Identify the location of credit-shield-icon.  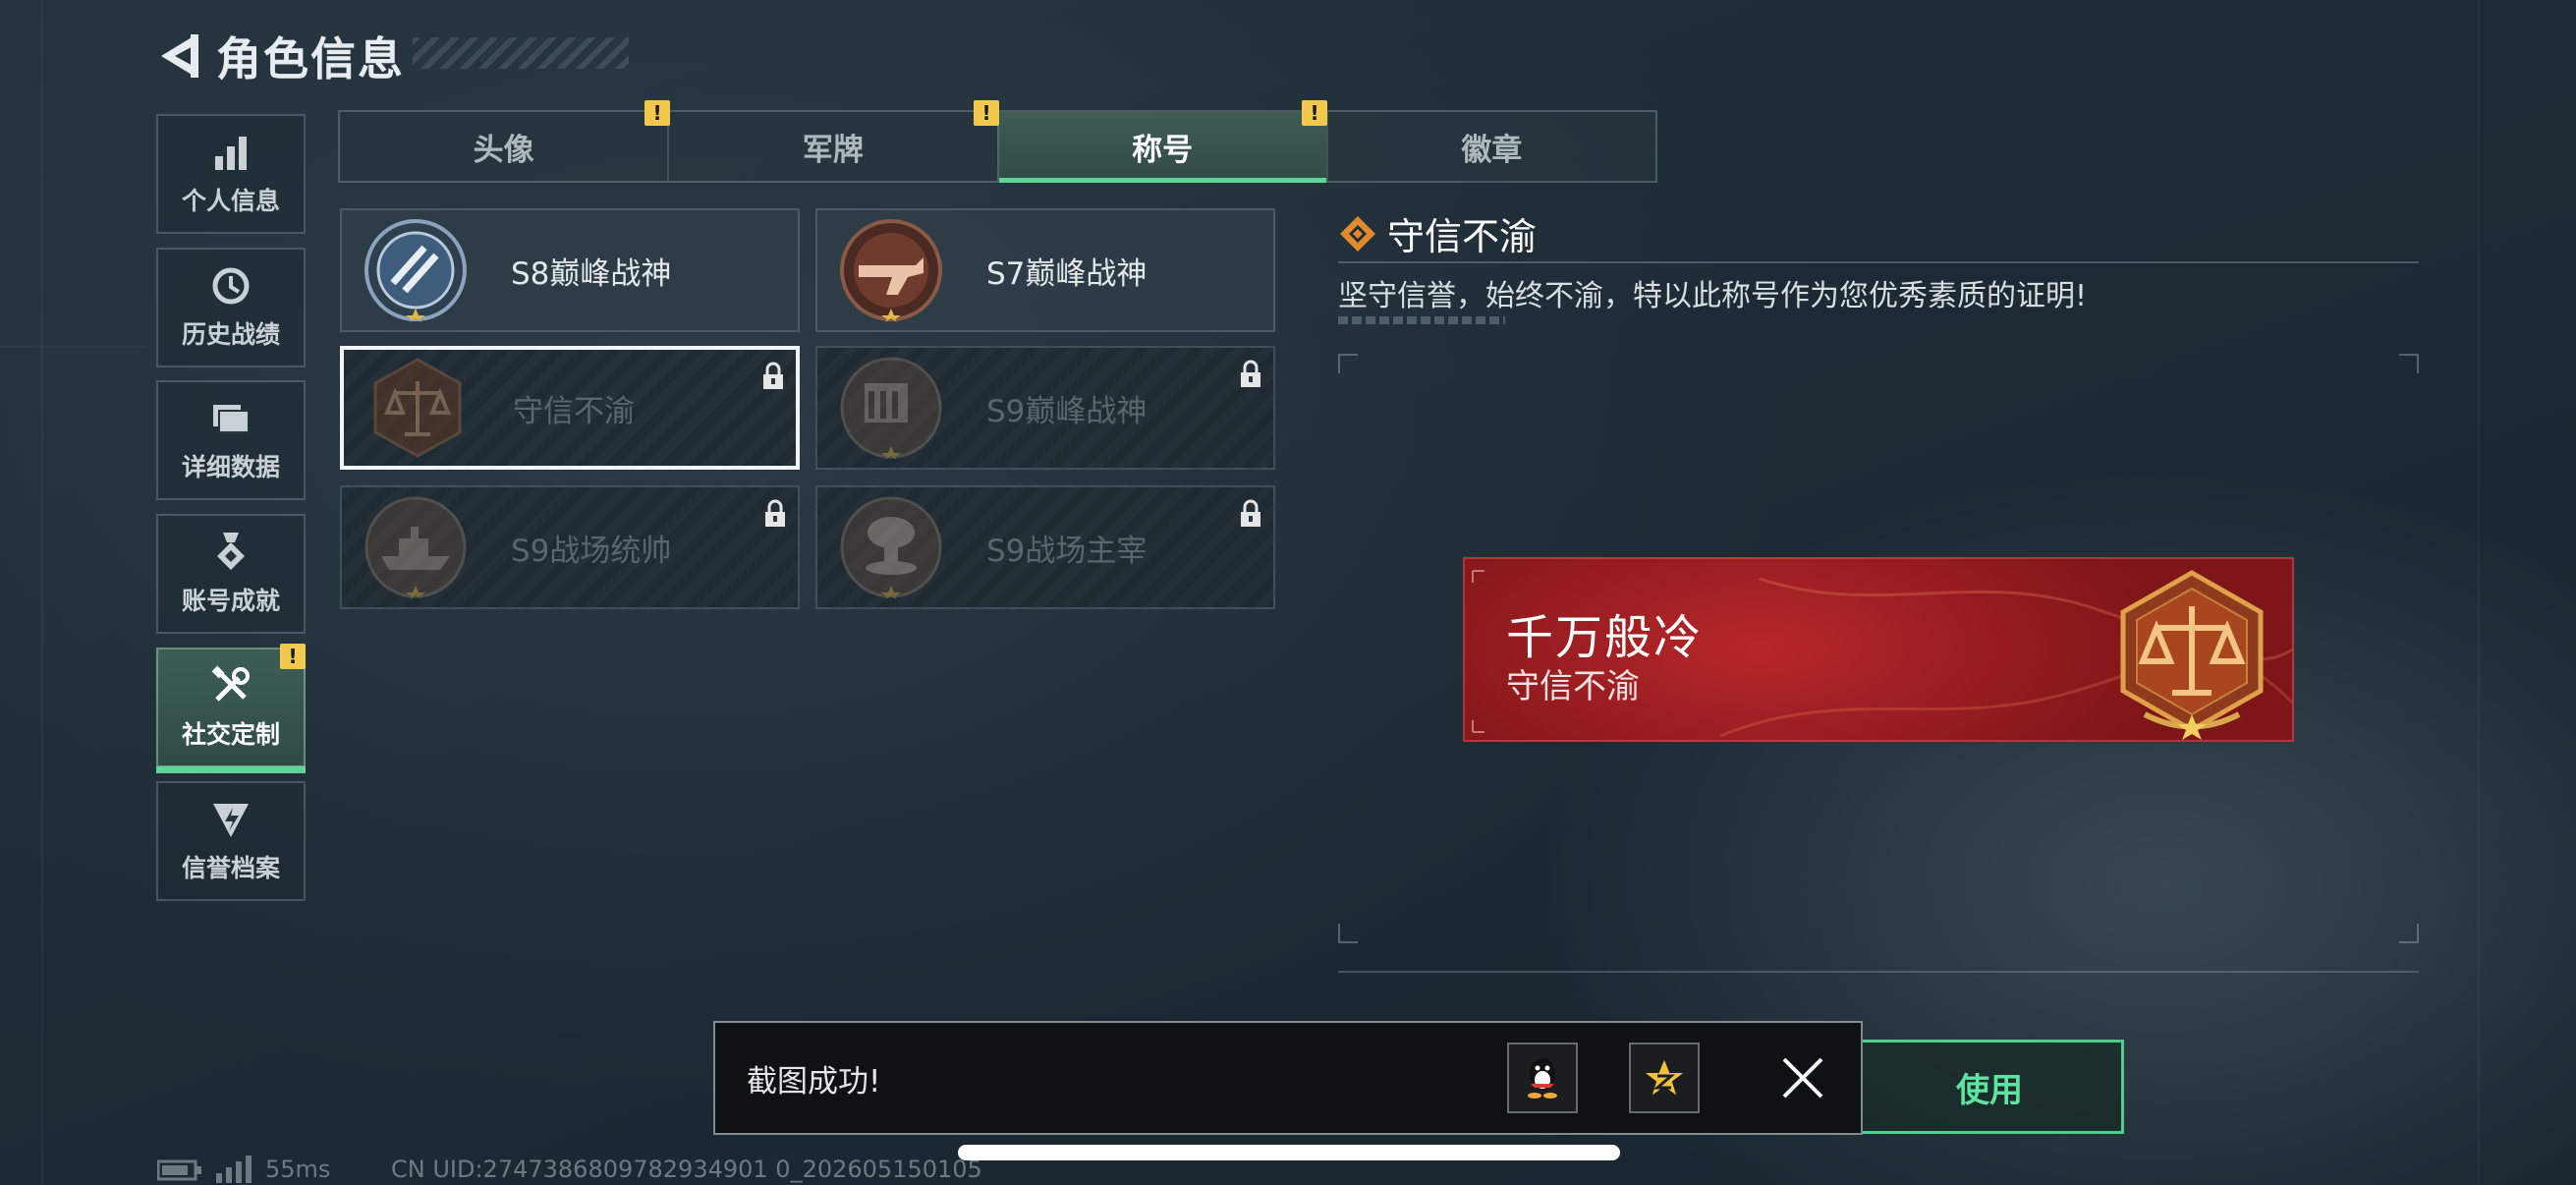
(231, 821).